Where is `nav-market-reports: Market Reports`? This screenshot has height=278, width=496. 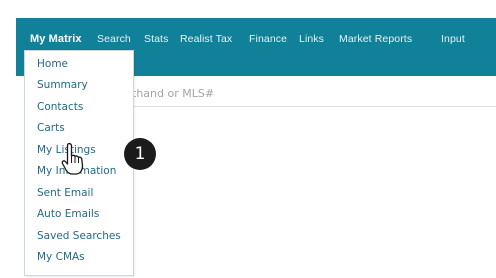 nav-market-reports: Market Reports is located at coordinates (375, 39).